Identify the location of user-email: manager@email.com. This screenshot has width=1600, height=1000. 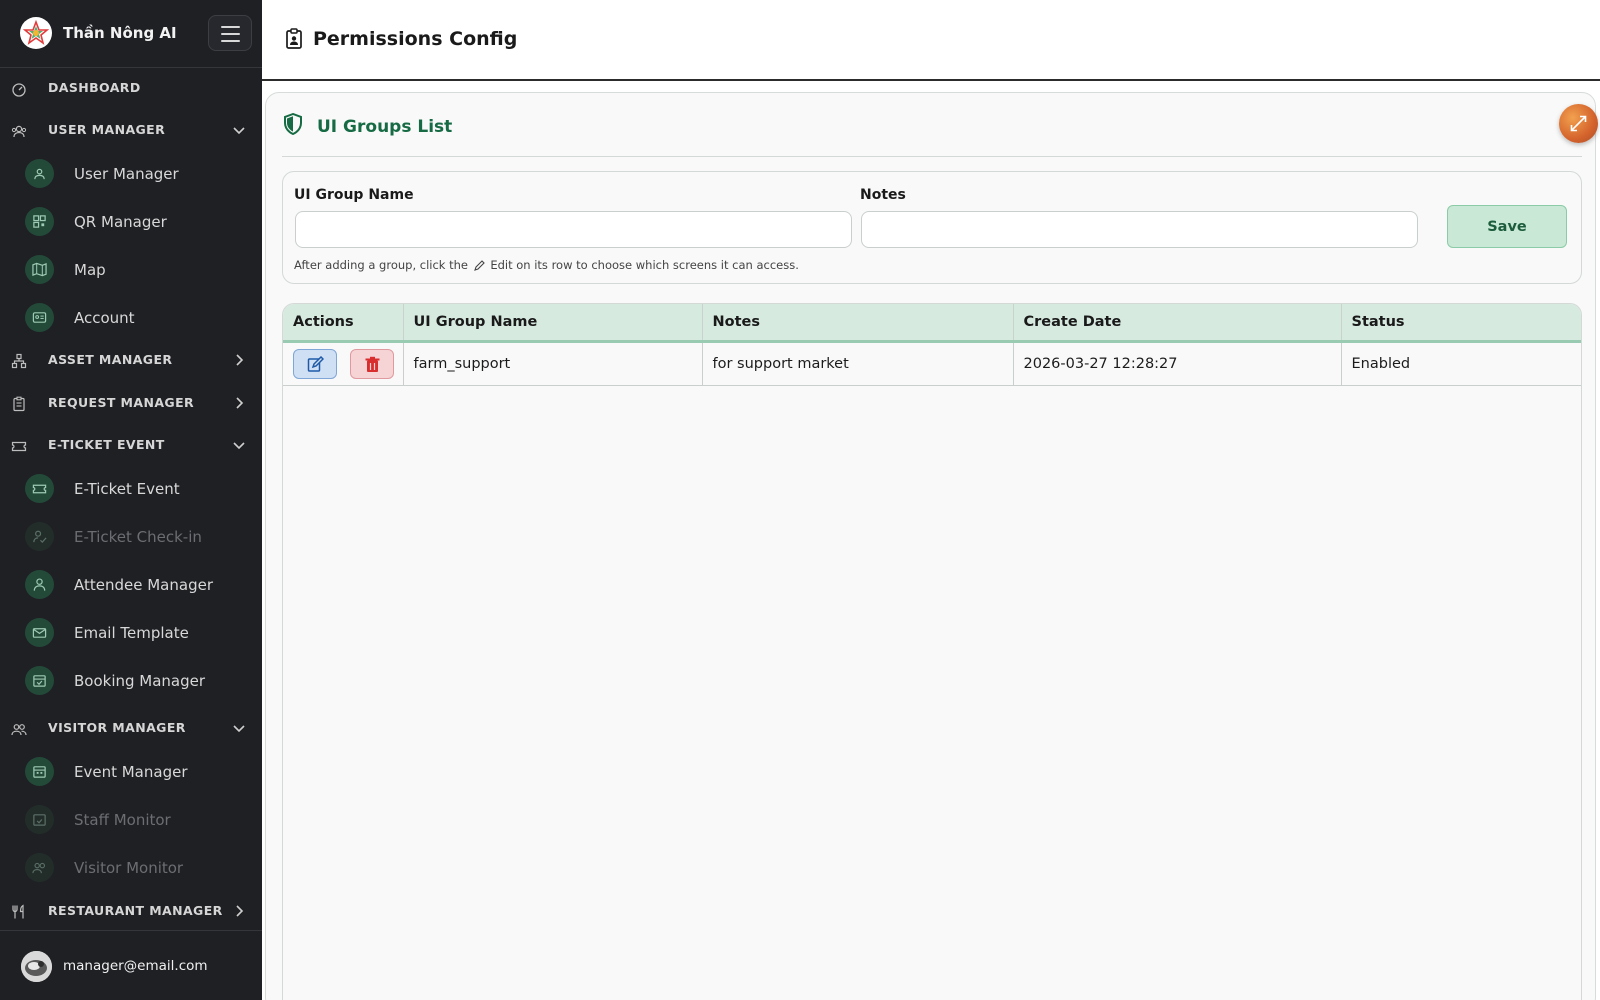
(135, 966).